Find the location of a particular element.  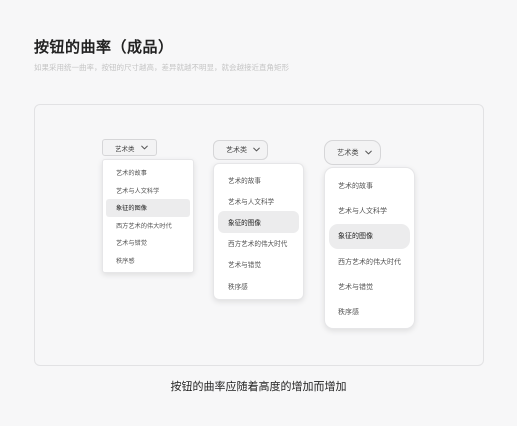

page-subtitle: 如果采用统一曲率，按钮的尺寸越高，差异就越不明显，就会越接近直角矩形 is located at coordinates (161, 67).